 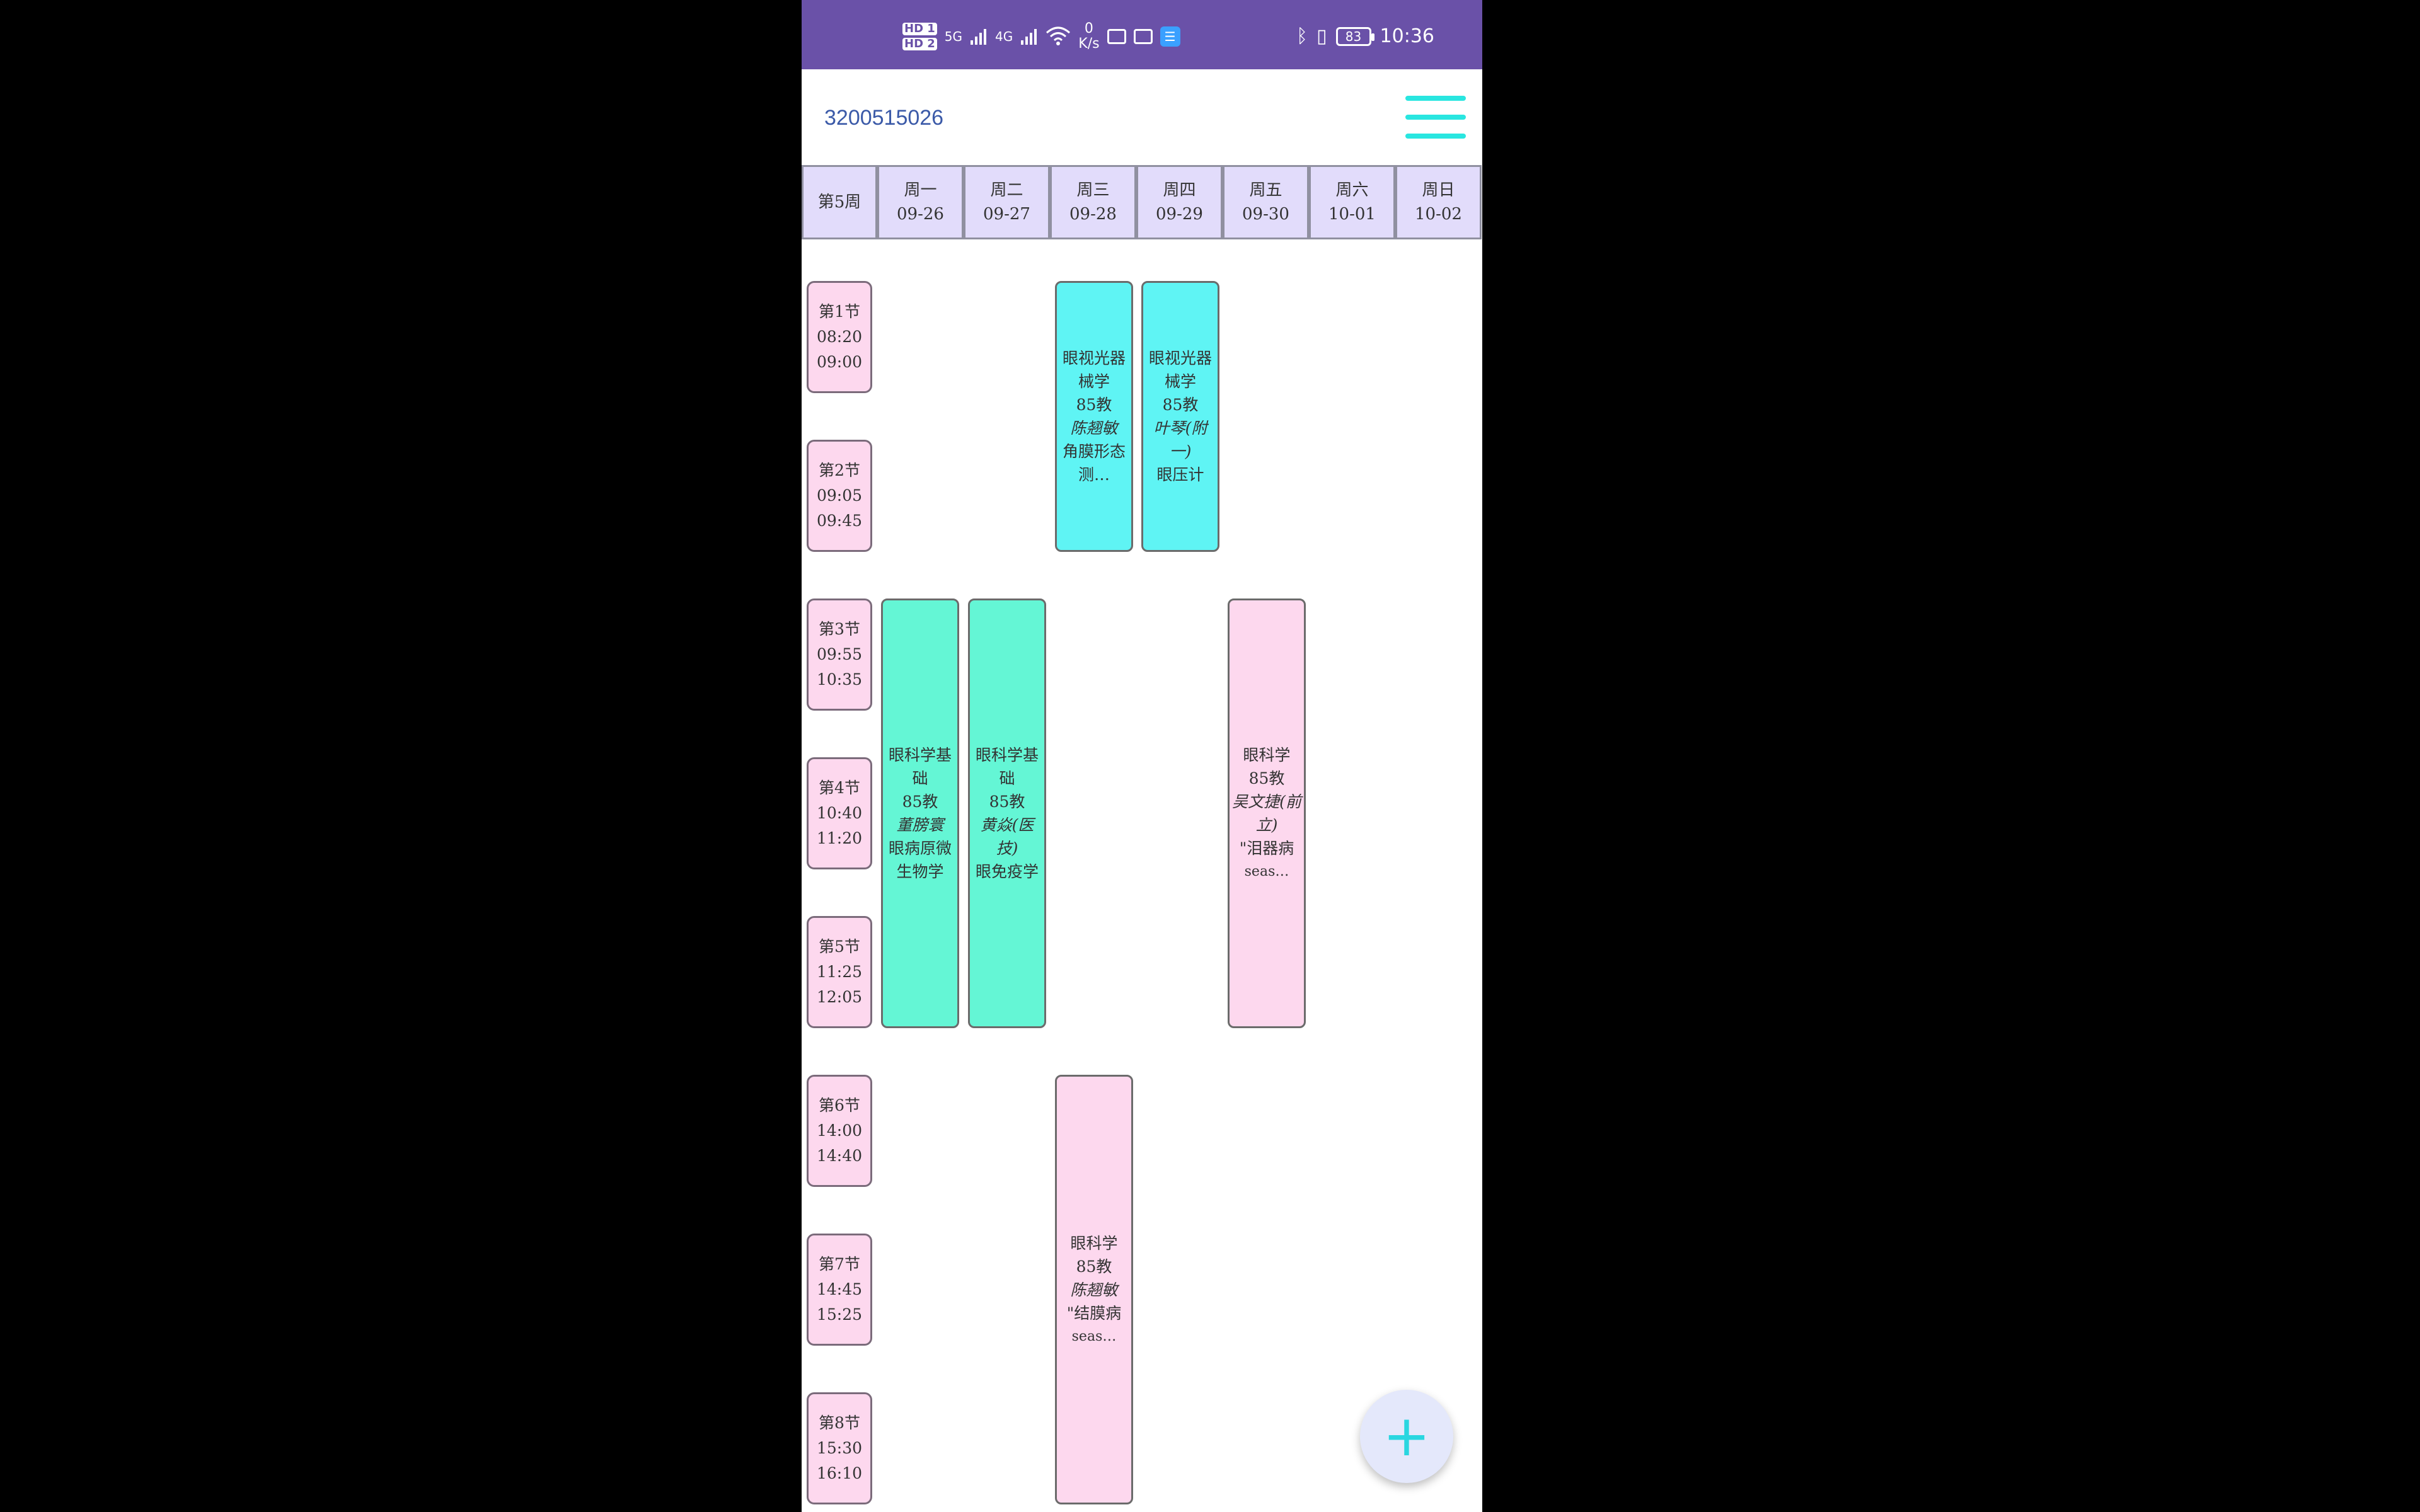 What do you see at coordinates (1007, 202) in the screenshot?
I see `day-header-tue: 周二 09-27` at bounding box center [1007, 202].